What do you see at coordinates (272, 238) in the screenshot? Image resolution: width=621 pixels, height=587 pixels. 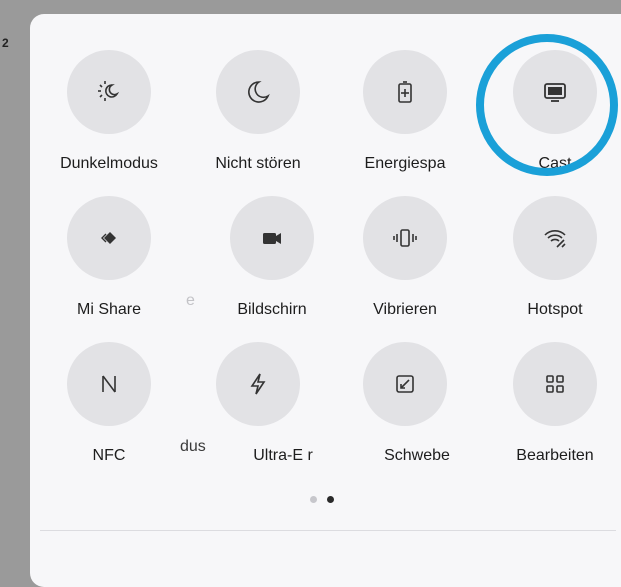 I see `video-camera-icon` at bounding box center [272, 238].